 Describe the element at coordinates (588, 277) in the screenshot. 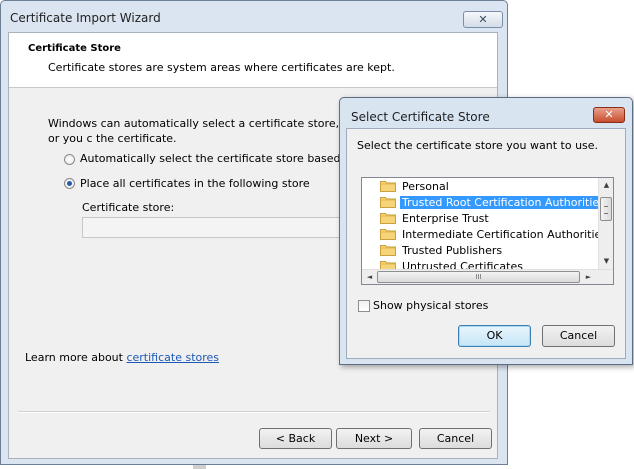

I see `scroll-right-icon: ►` at that location.